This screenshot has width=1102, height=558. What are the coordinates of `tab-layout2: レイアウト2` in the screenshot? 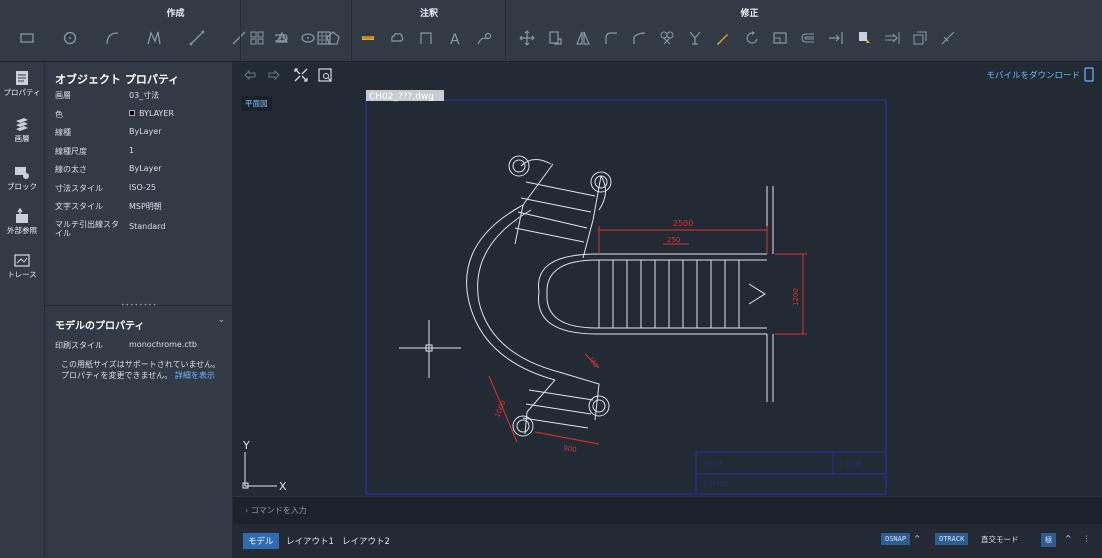 It's located at (366, 541).